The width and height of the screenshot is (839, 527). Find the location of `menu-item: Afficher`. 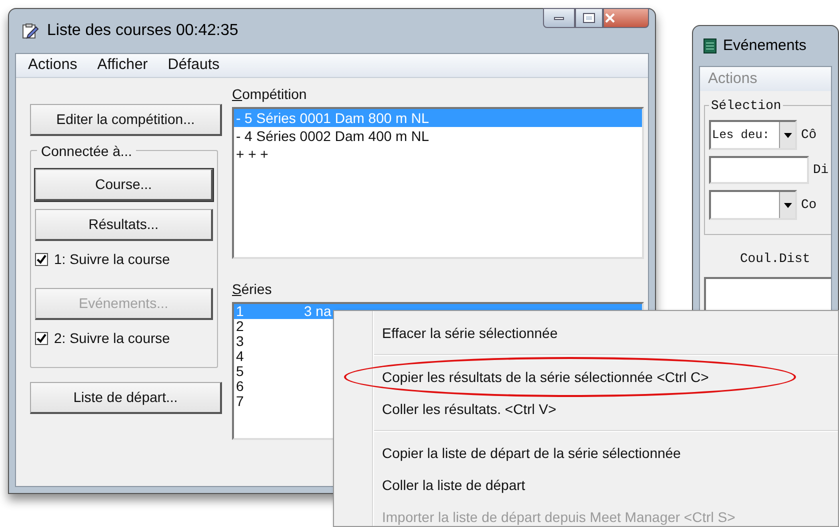

menu-item: Afficher is located at coordinates (122, 65).